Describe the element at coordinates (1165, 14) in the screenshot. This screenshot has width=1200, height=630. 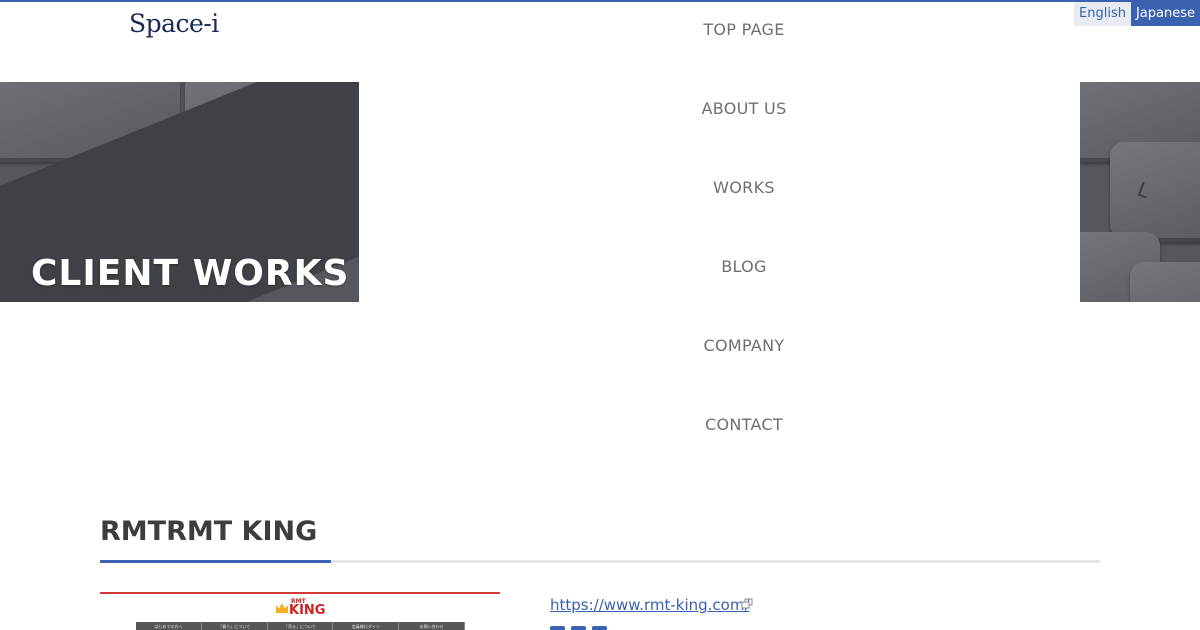
I see `language-japanese: Japanese` at that location.